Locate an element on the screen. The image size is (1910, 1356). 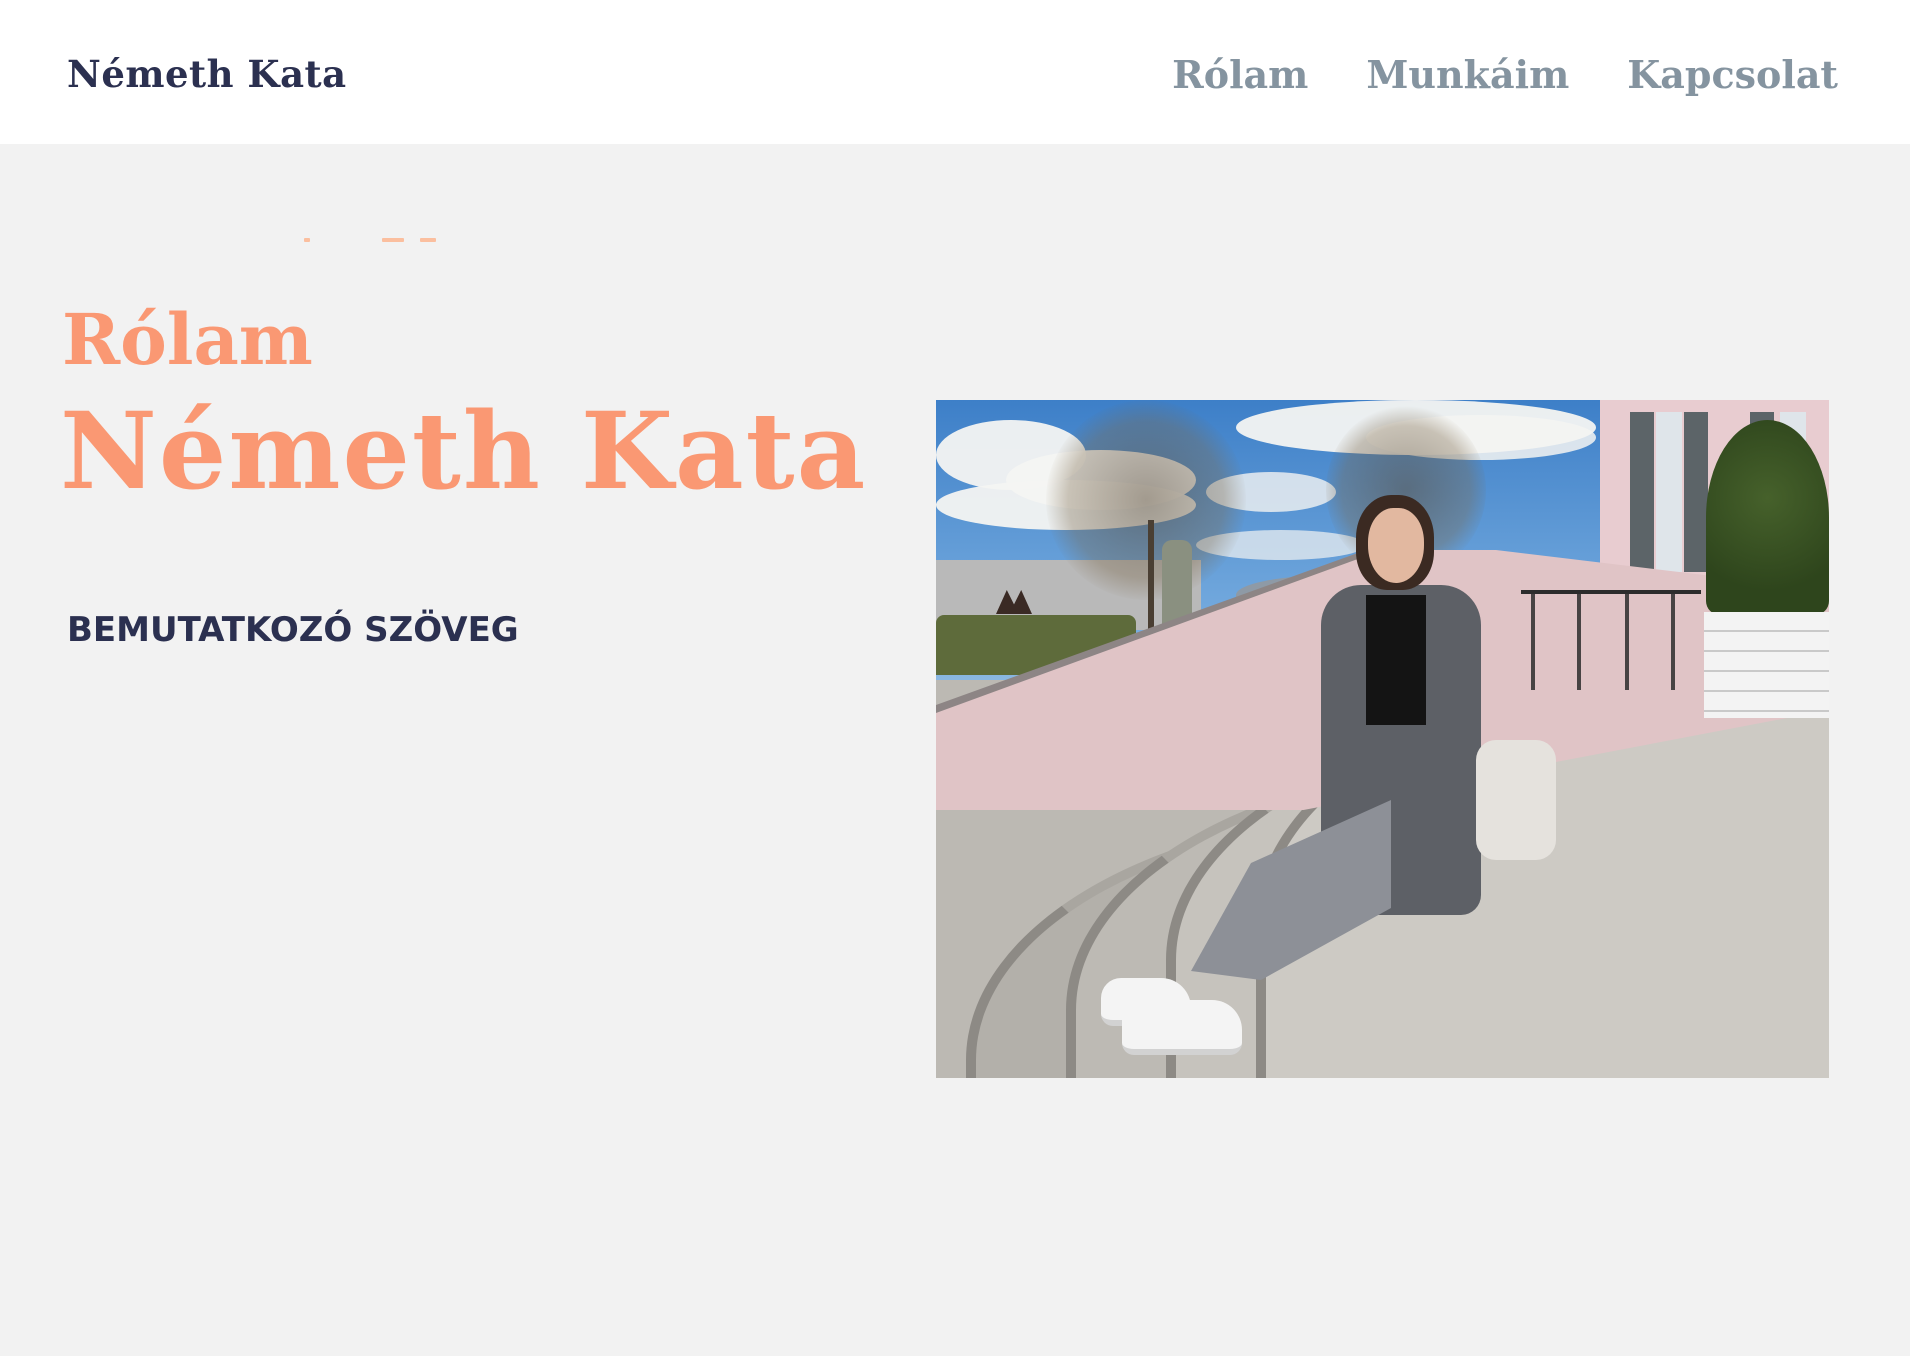
photo-bag is located at coordinates (1516, 800).